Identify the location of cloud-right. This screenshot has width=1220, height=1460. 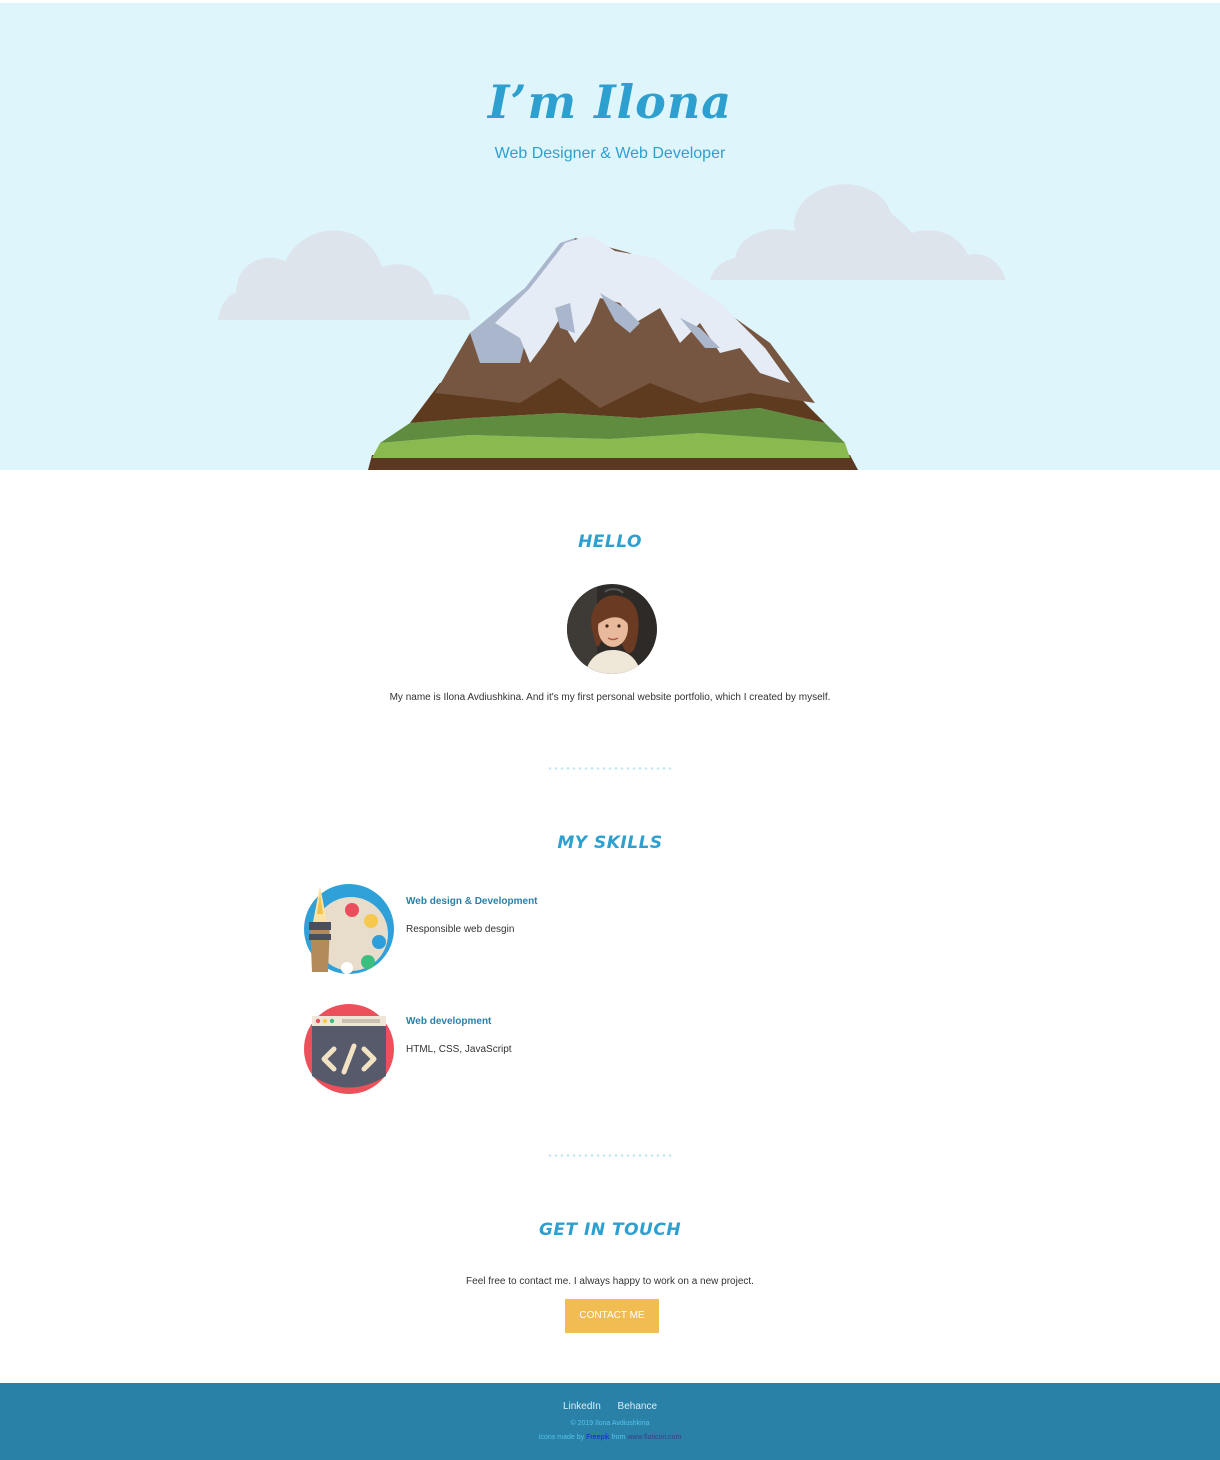
(858, 232).